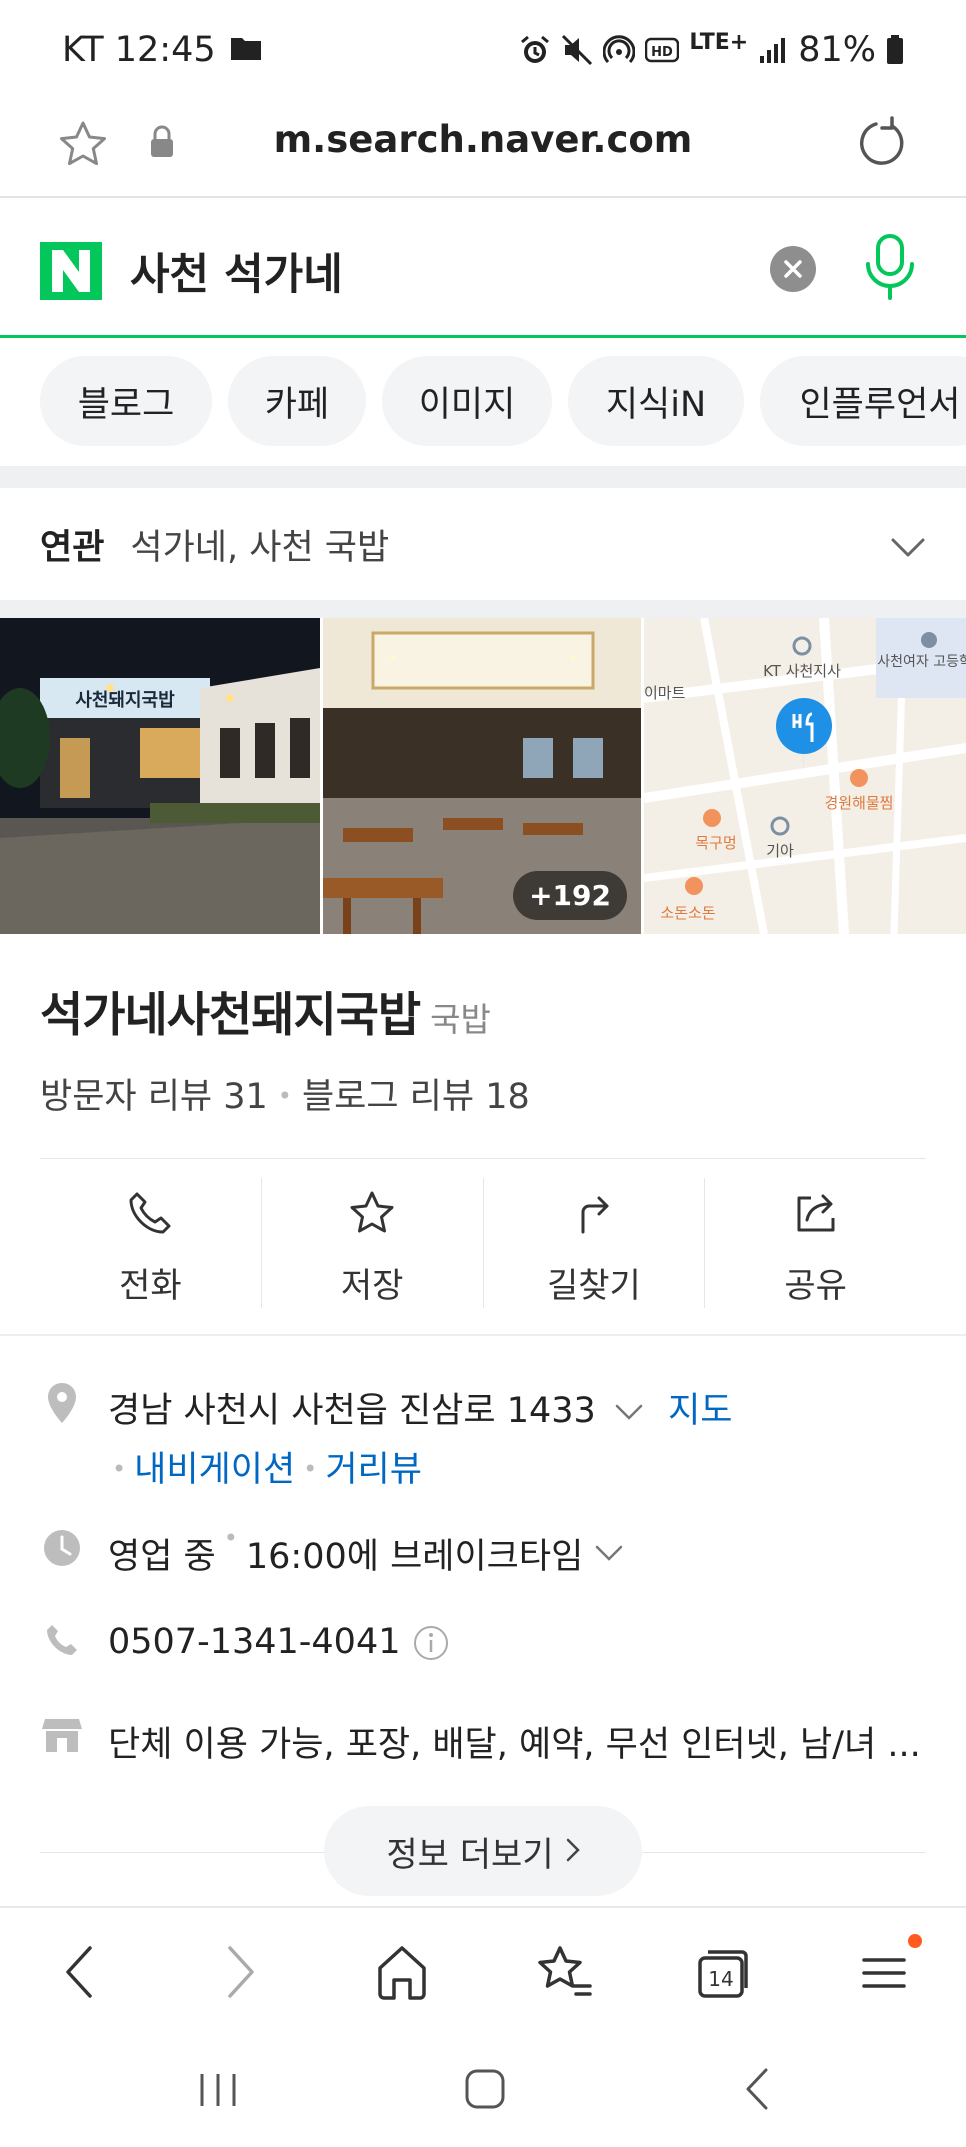 The height and width of the screenshot is (2147, 966). What do you see at coordinates (858, 803) in the screenshot?
I see `map-label-restaurant1: 경원해물찜` at bounding box center [858, 803].